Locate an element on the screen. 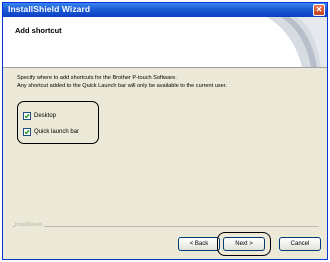  desktop-checkbox is located at coordinates (27, 115).